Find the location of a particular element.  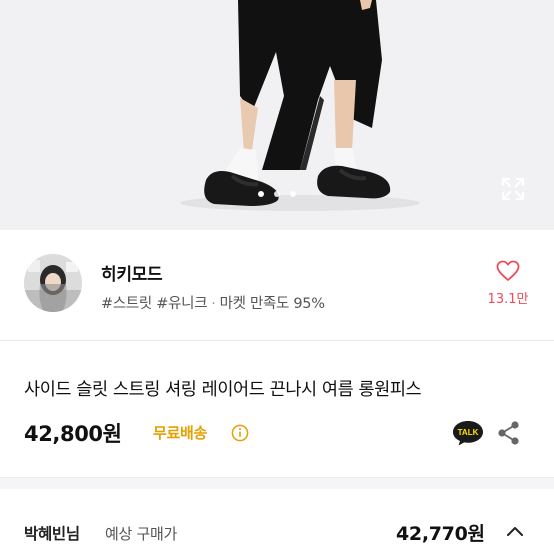

shop-tags: #스트릿 #유니크 is located at coordinates (154, 304).